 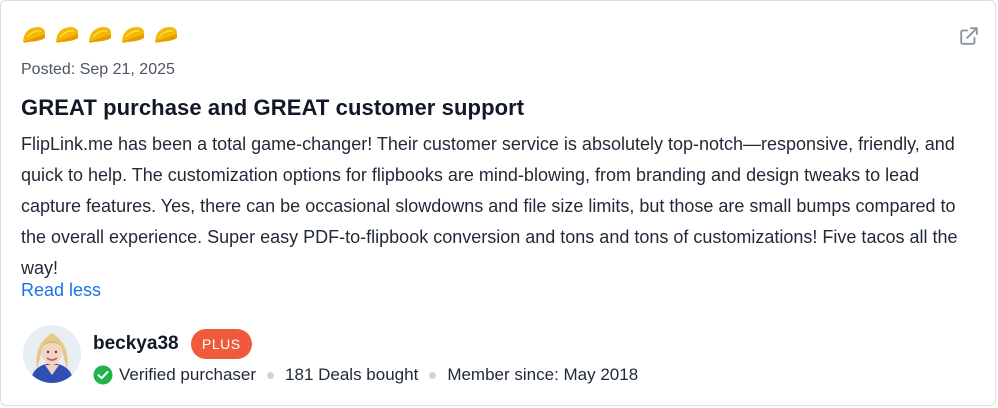 I want to click on plus-badge: PLUS, so click(x=221, y=344).